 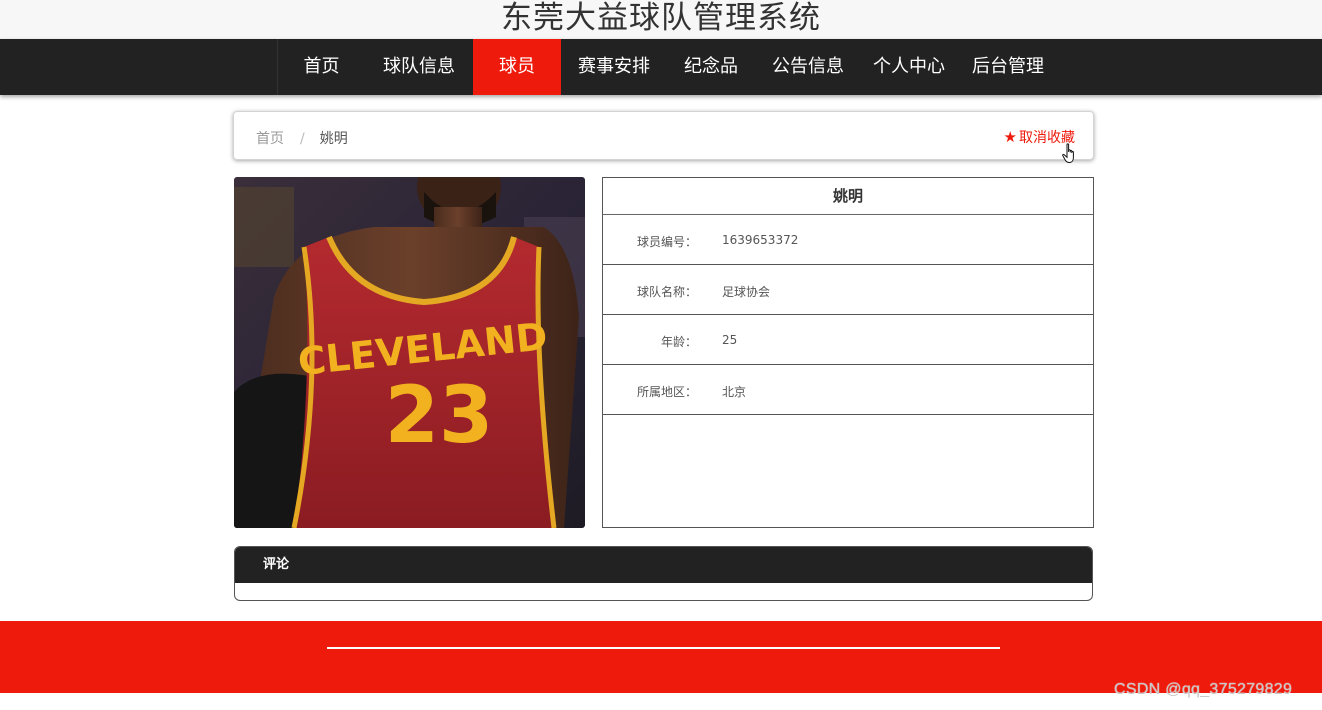 I want to click on age-value: 25, so click(x=730, y=340).